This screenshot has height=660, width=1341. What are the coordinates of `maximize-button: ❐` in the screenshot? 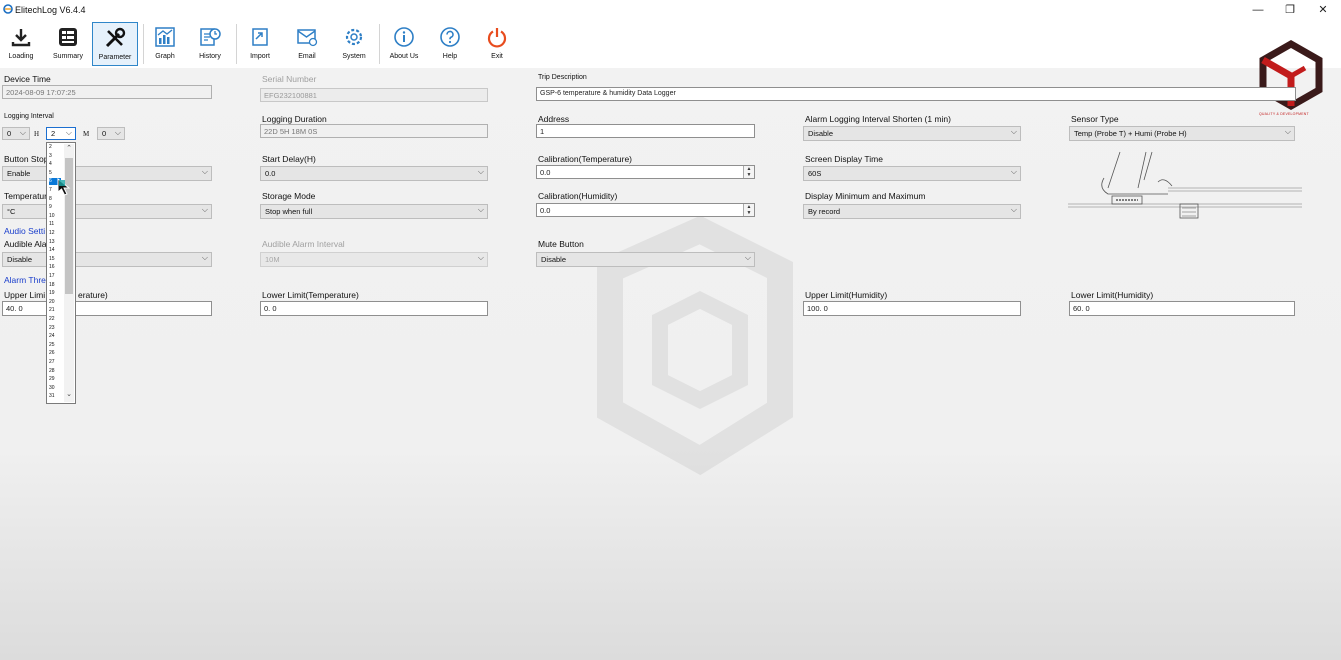 It's located at (1290, 10).